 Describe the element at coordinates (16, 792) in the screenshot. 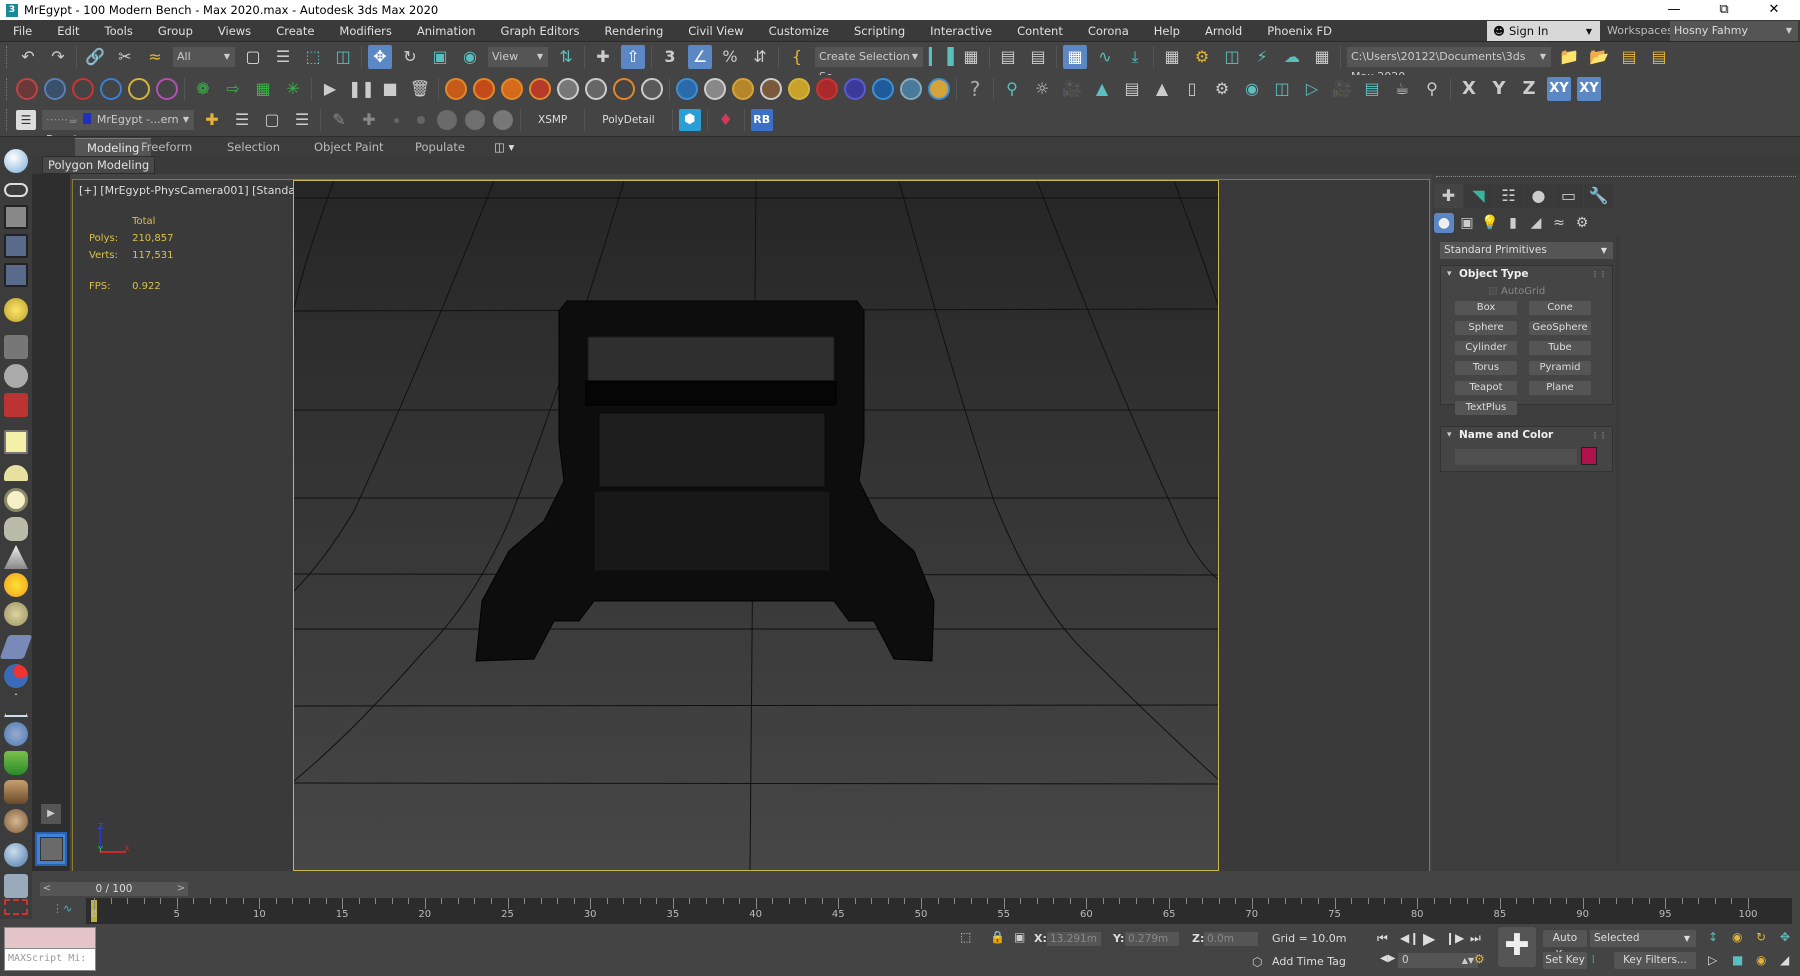

I see `hair-fur-icon` at that location.